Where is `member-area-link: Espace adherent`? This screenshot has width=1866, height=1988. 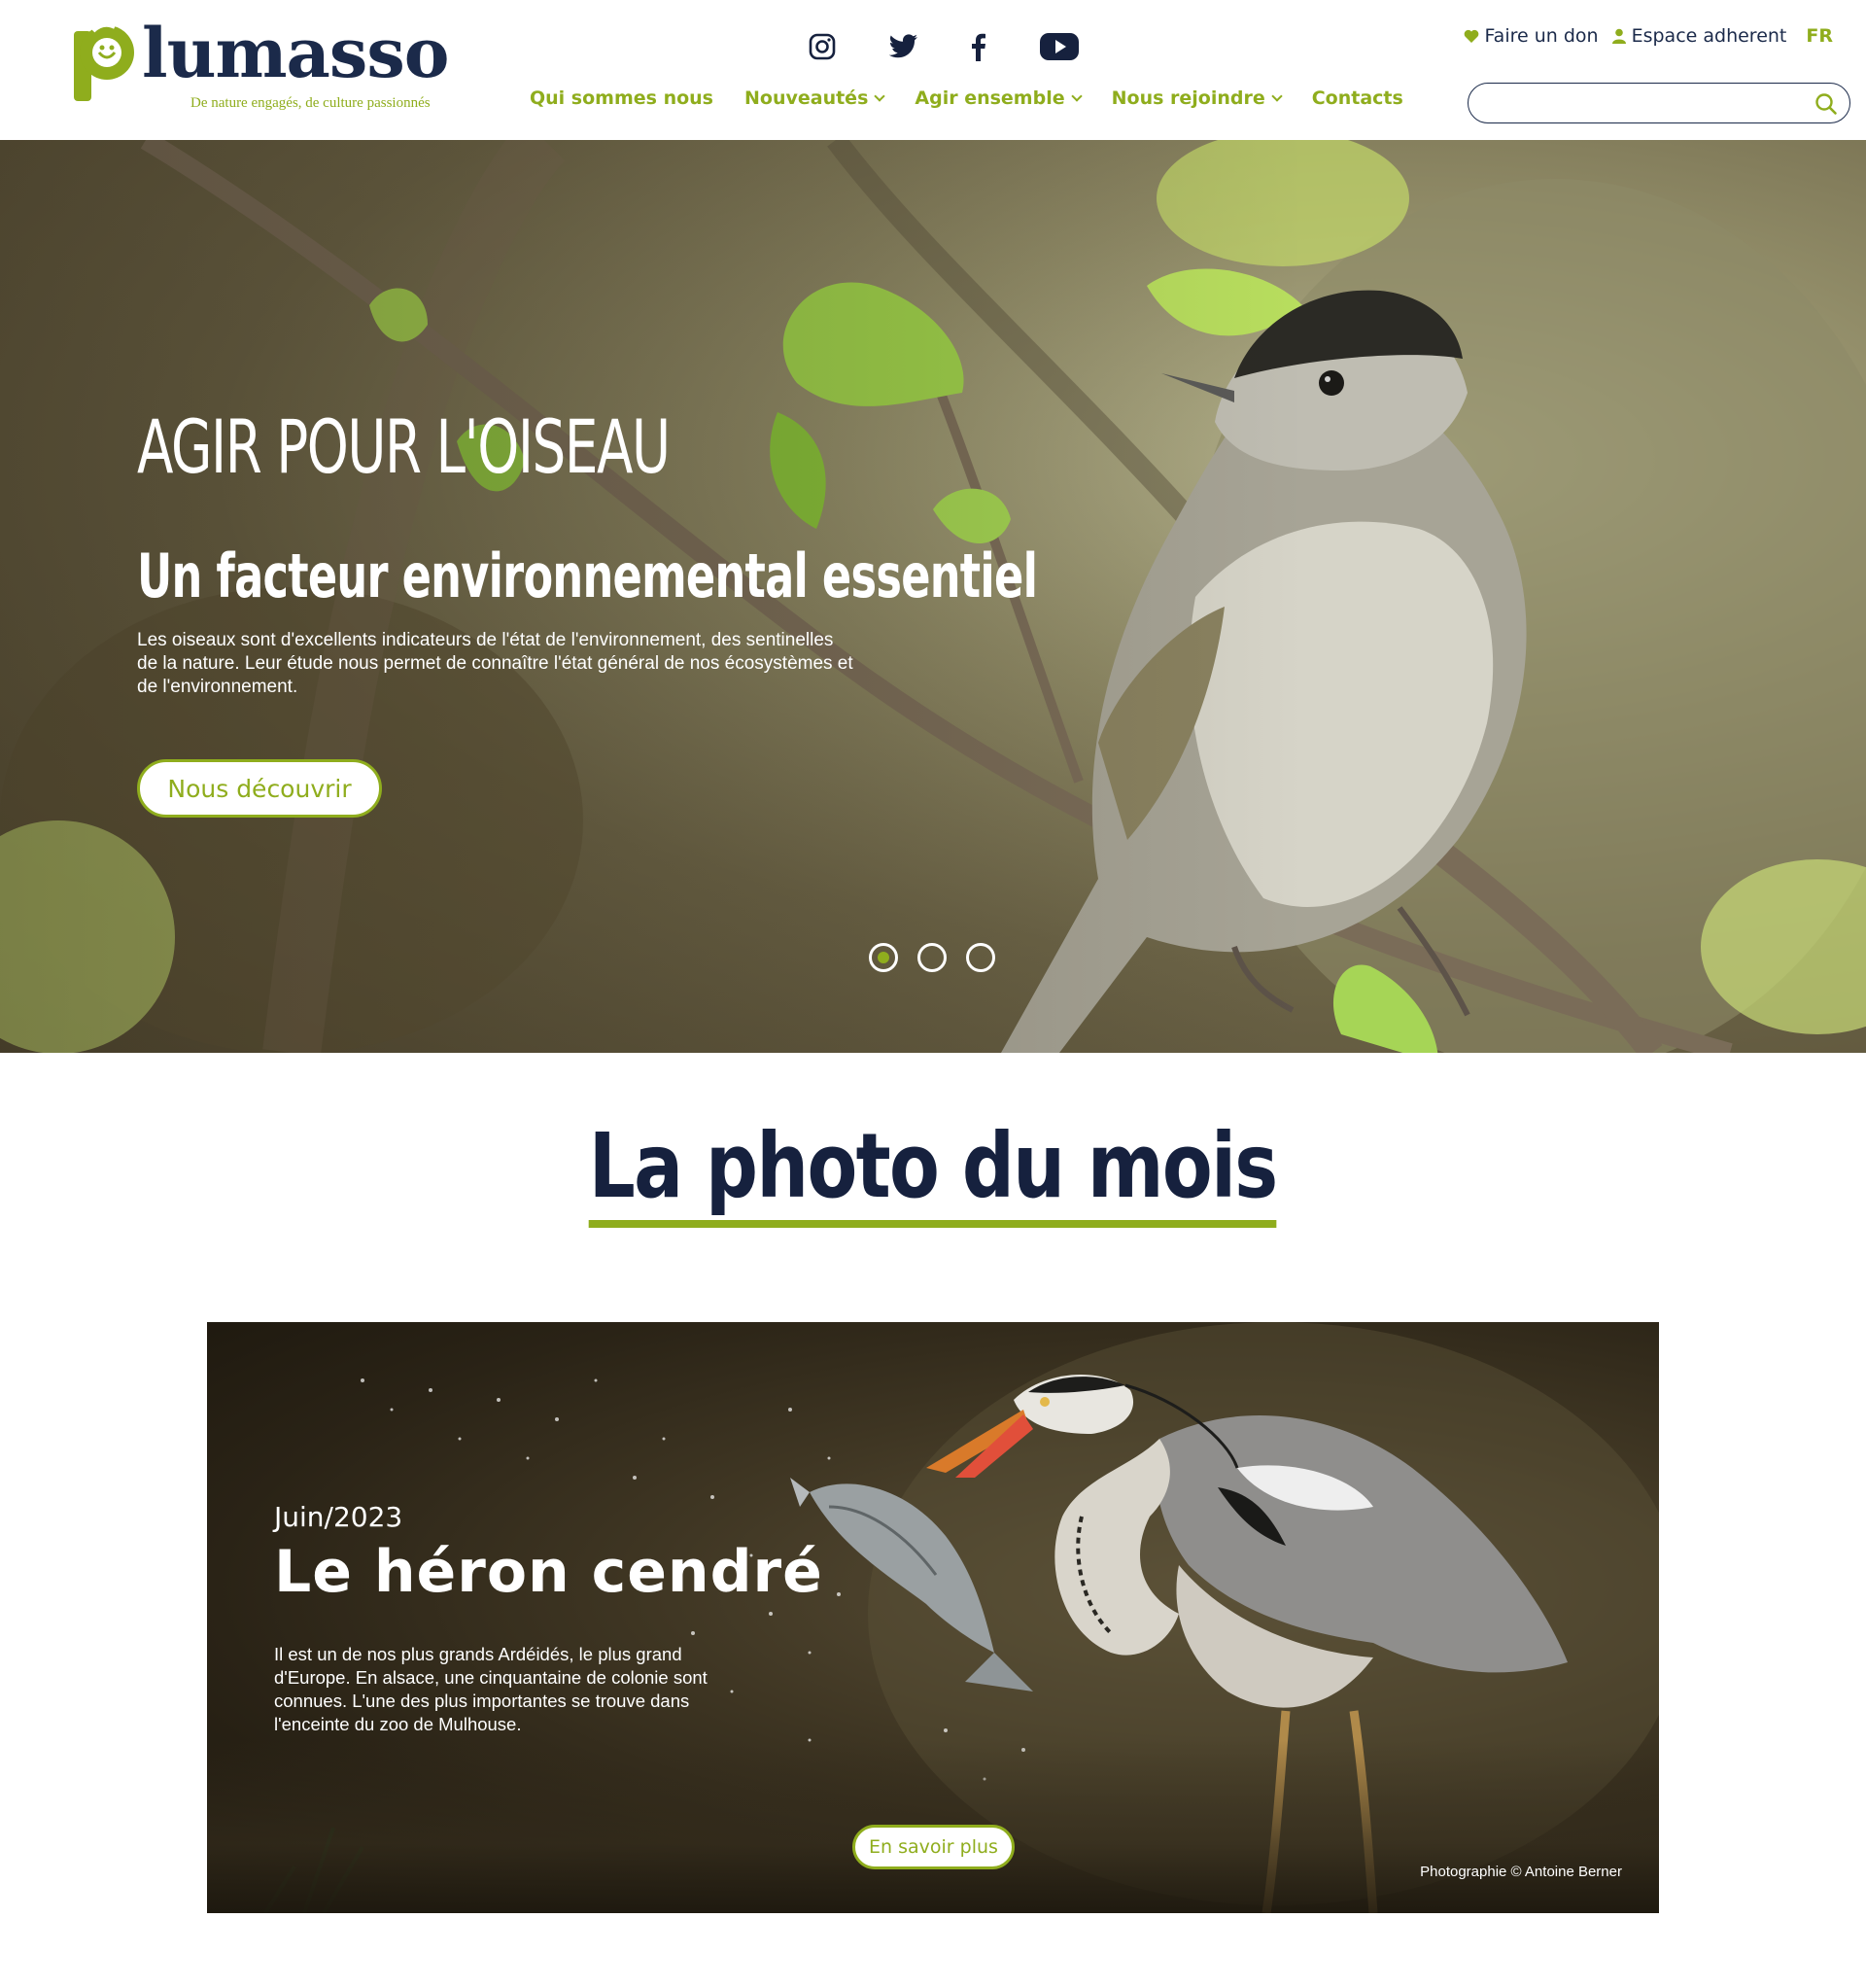 member-area-link: Espace adherent is located at coordinates (1699, 36).